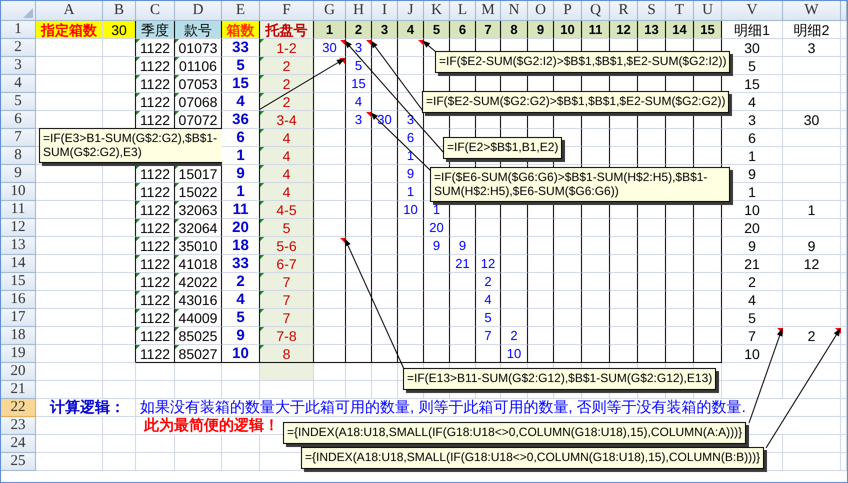  Describe the element at coordinates (198, 11) in the screenshot. I see `column-header: D` at that location.